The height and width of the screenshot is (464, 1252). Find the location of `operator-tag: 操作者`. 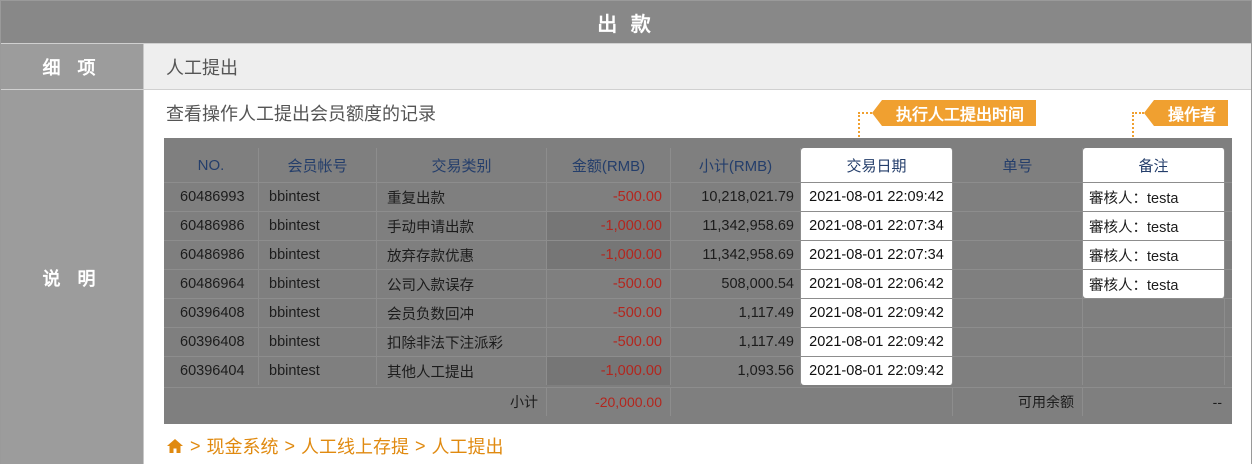

operator-tag: 操作者 is located at coordinates (1186, 113).